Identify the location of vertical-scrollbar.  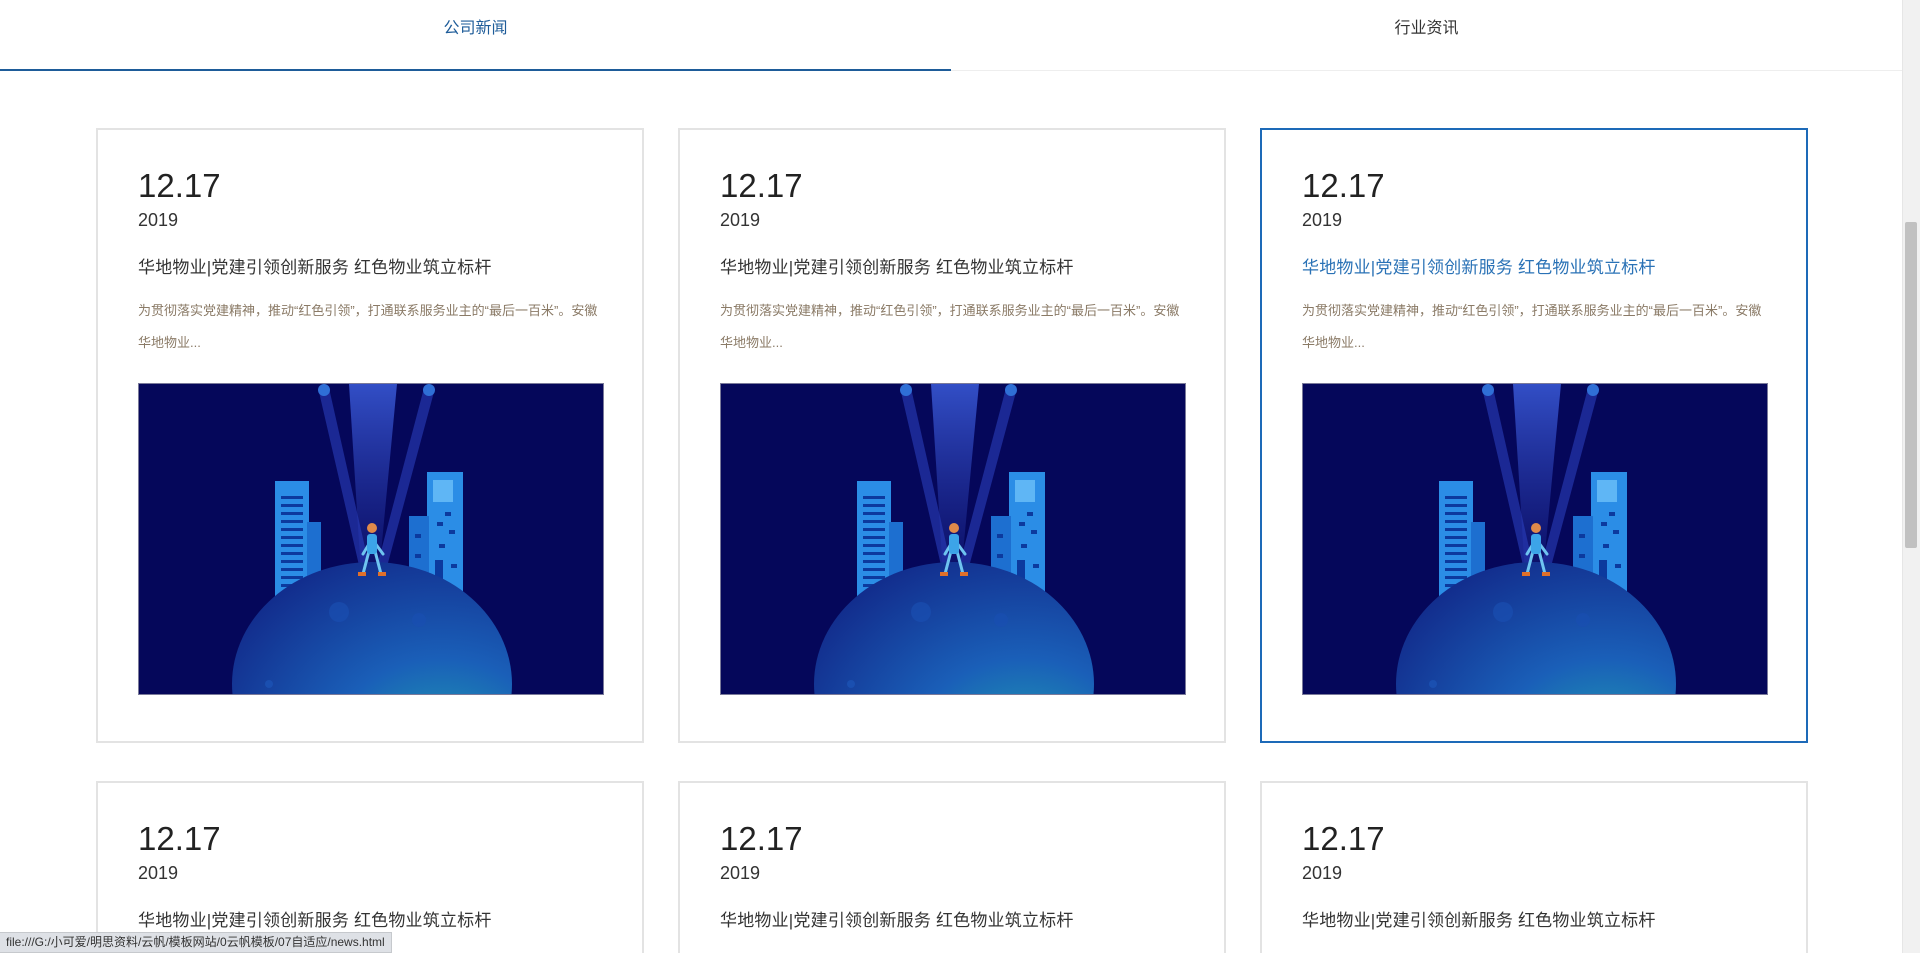
(1911, 476).